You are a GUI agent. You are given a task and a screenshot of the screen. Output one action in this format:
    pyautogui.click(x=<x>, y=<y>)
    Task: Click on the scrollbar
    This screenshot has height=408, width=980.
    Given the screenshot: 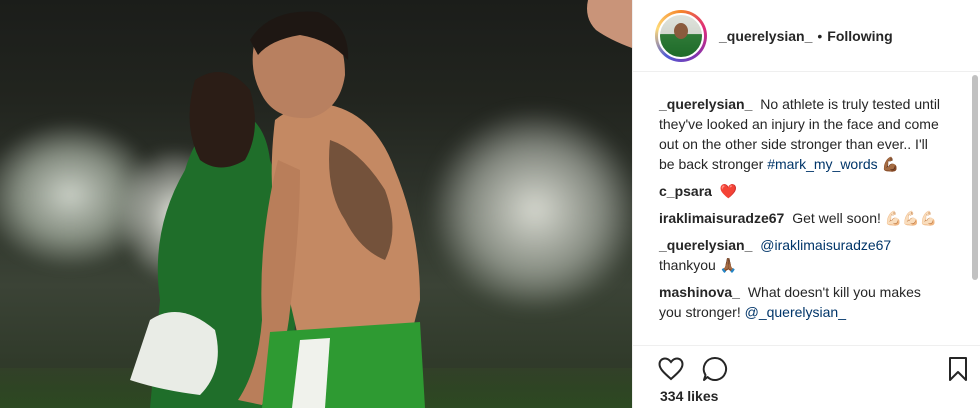 What is the action you would take?
    pyautogui.click(x=975, y=177)
    